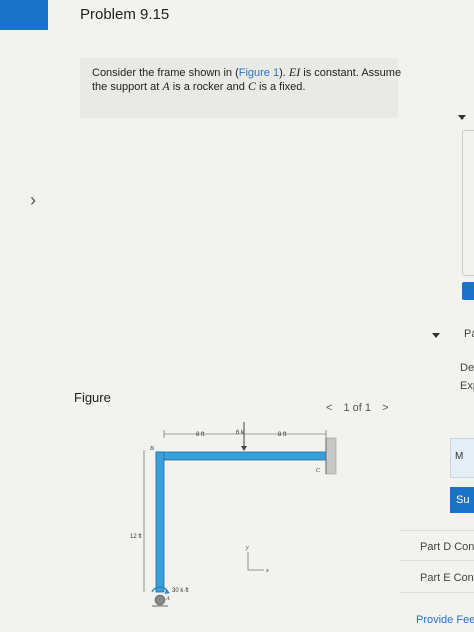 This screenshot has height=632, width=474. What do you see at coordinates (165, 73) in the screenshot?
I see `problem-text-1: Consider the frame shown in (` at bounding box center [165, 73].